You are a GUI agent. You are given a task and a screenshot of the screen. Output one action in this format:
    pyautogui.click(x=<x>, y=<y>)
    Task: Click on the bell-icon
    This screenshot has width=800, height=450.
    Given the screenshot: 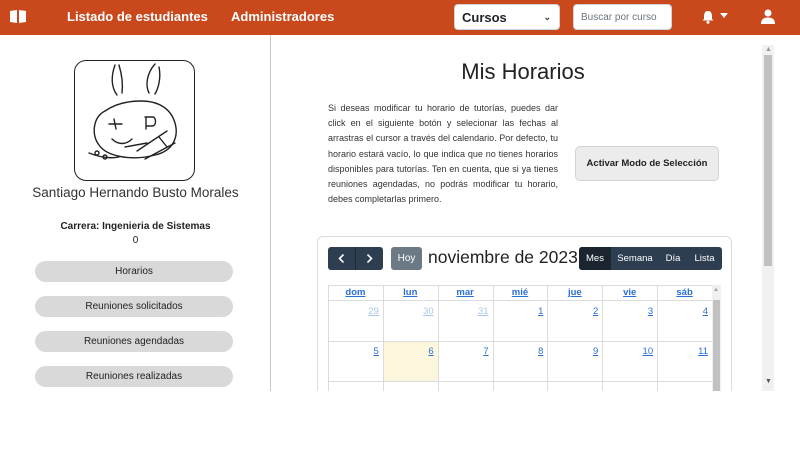 What is the action you would take?
    pyautogui.click(x=708, y=17)
    